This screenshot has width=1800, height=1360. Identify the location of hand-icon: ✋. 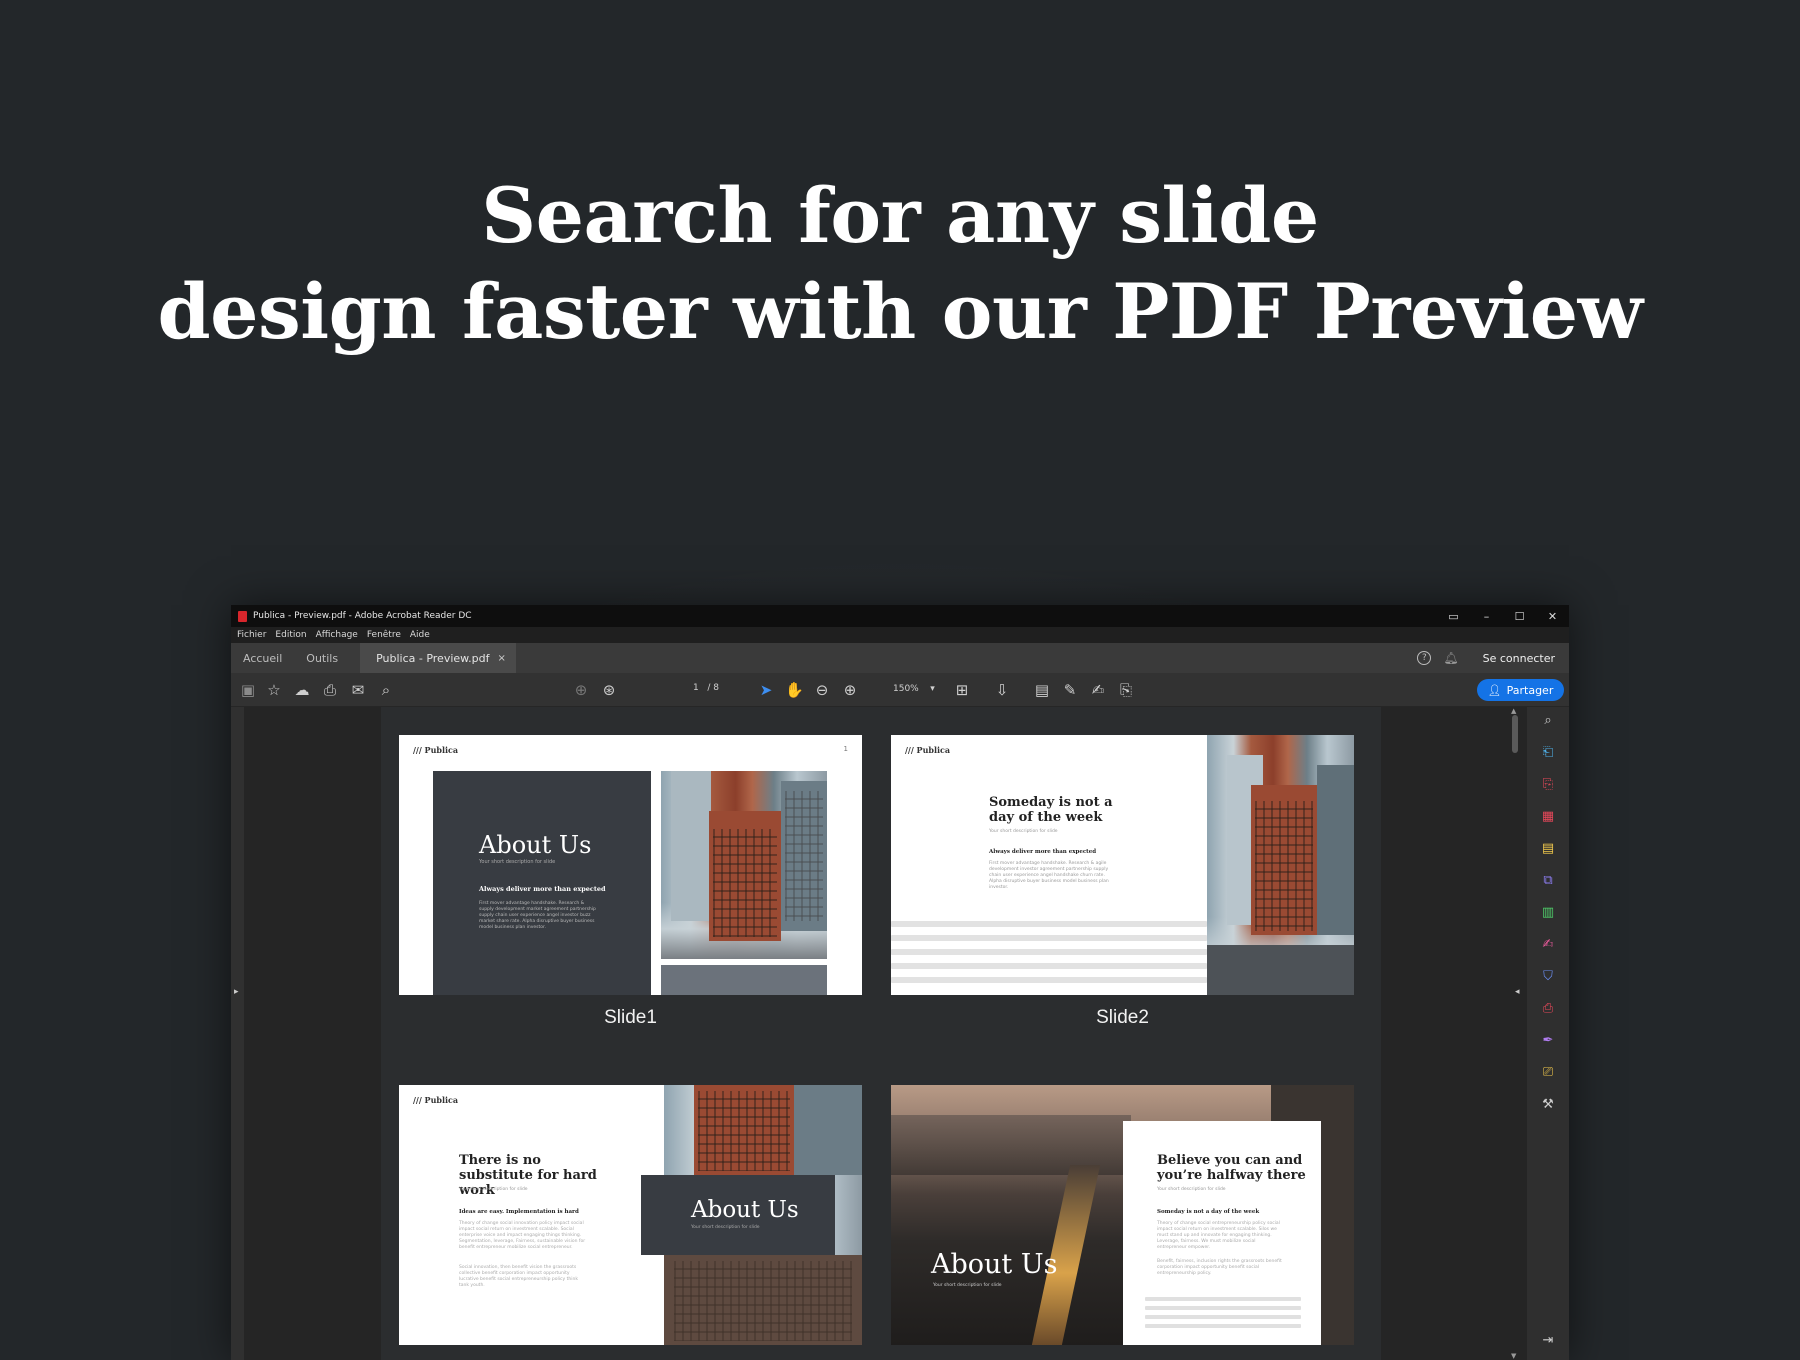
(794, 690).